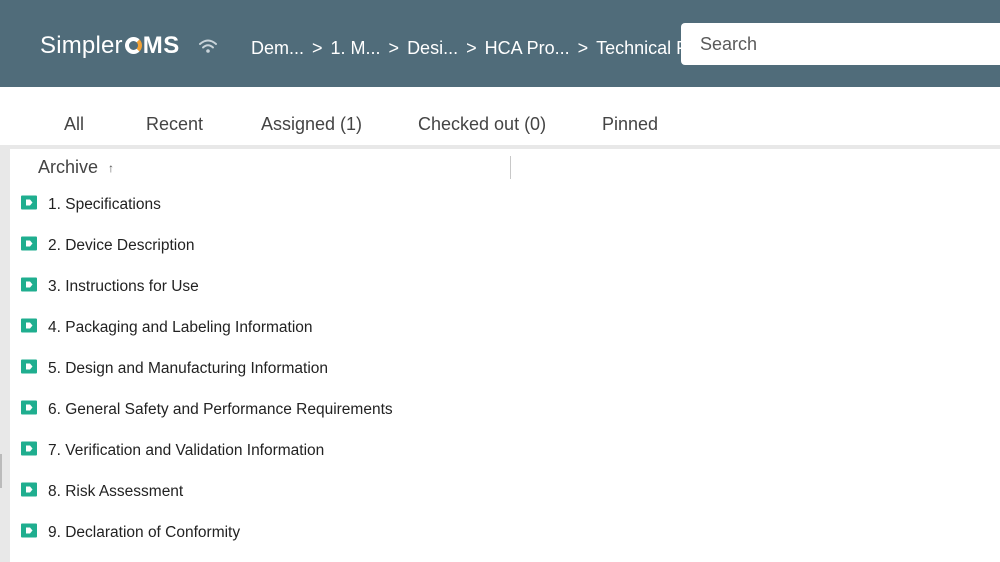 The height and width of the screenshot is (562, 1000). I want to click on list-item: 2. Device Description, so click(500, 243).